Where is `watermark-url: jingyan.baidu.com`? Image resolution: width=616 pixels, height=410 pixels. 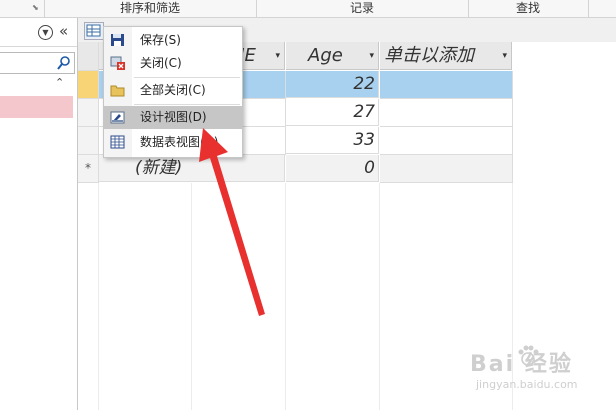
watermark-url: jingyan.baidu.com is located at coordinates (527, 384).